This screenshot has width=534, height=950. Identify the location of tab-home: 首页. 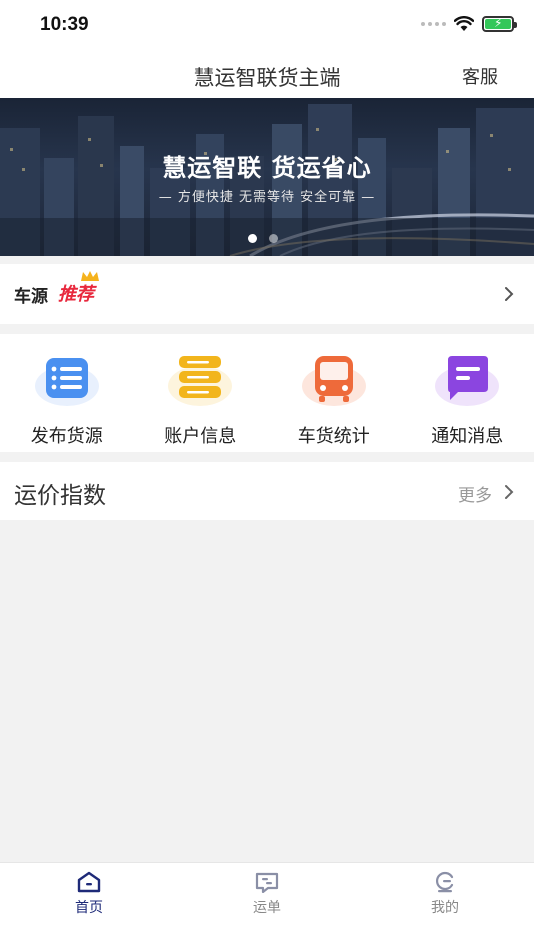
(89, 906).